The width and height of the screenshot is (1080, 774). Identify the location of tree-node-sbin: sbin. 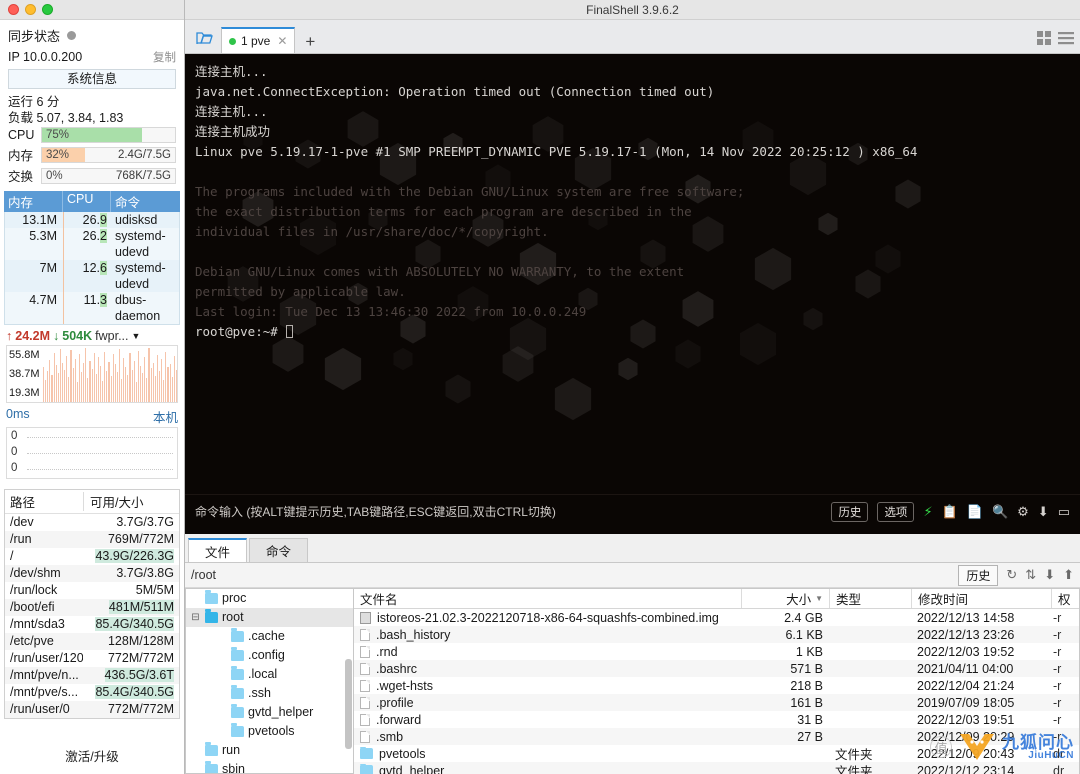
(269, 766).